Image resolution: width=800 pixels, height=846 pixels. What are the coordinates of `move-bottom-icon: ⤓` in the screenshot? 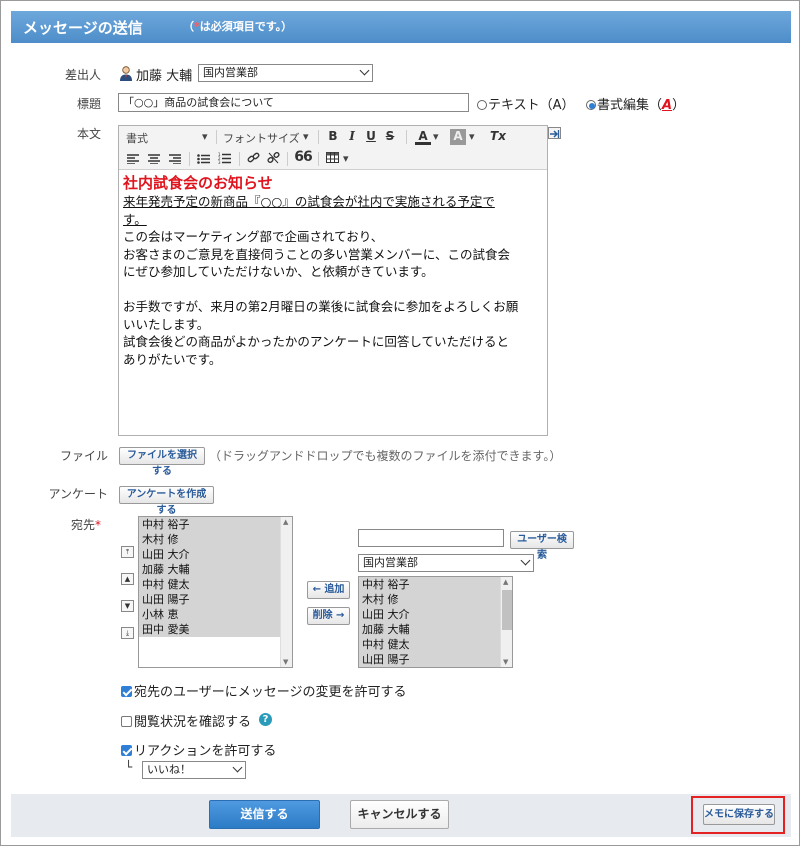 It's located at (127, 633).